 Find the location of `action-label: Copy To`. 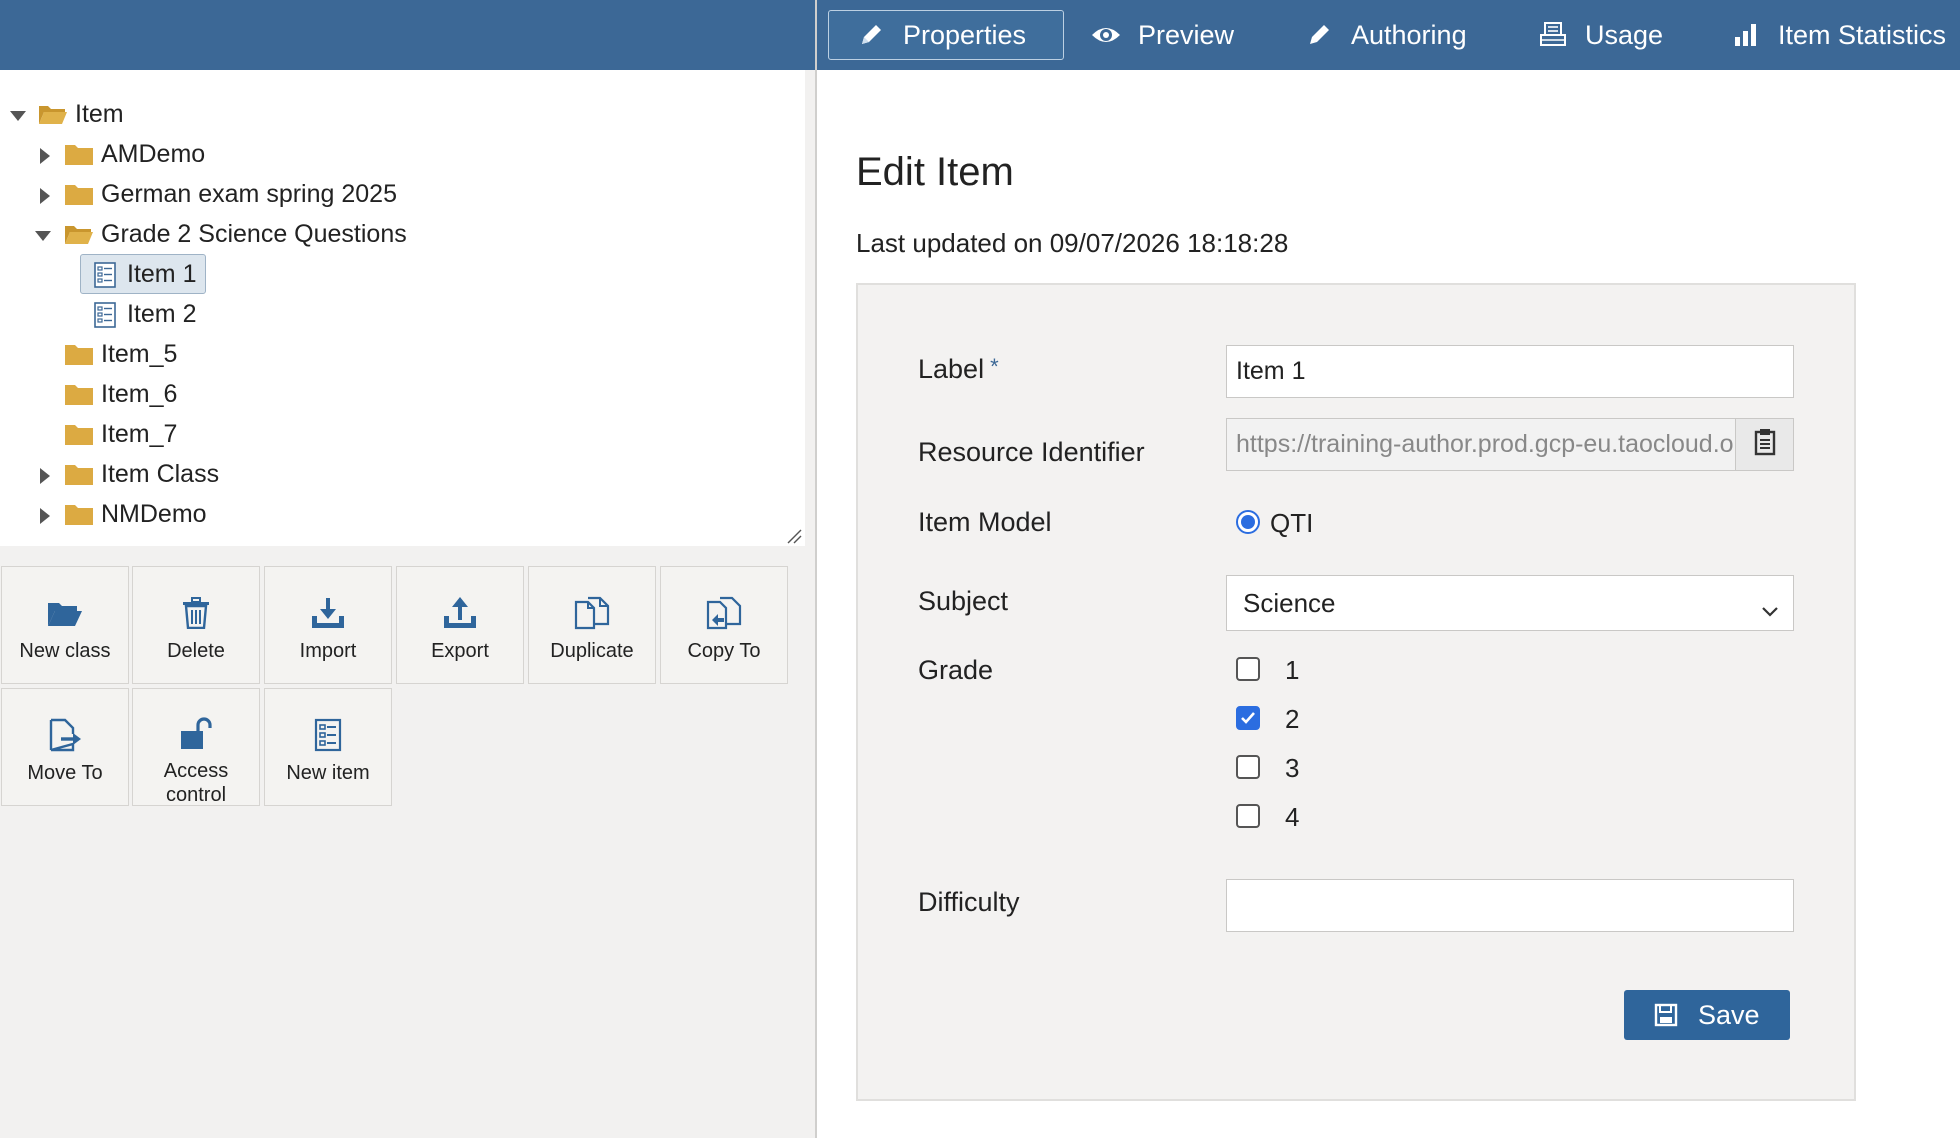

action-label: Copy To is located at coordinates (724, 651).